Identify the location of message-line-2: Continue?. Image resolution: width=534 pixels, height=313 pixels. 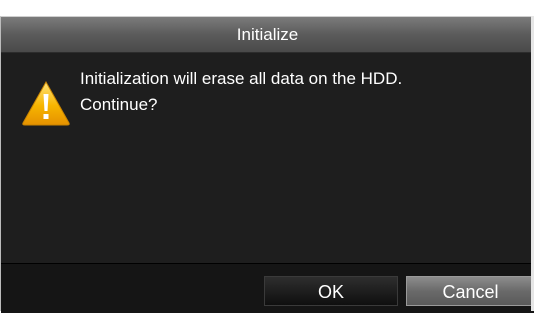
(119, 104).